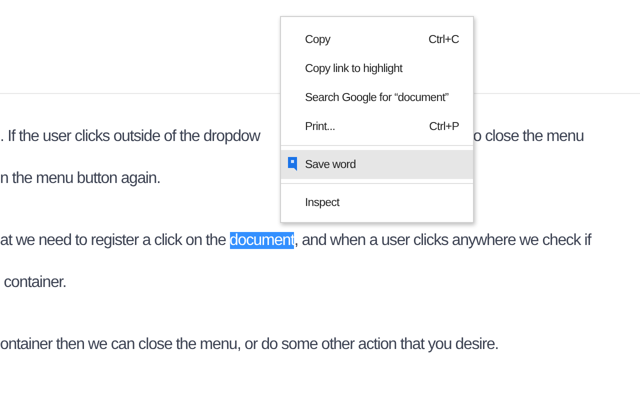 Image resolution: width=640 pixels, height=400 pixels. I want to click on body-text: at we need to register a click on the, so click(113, 240).